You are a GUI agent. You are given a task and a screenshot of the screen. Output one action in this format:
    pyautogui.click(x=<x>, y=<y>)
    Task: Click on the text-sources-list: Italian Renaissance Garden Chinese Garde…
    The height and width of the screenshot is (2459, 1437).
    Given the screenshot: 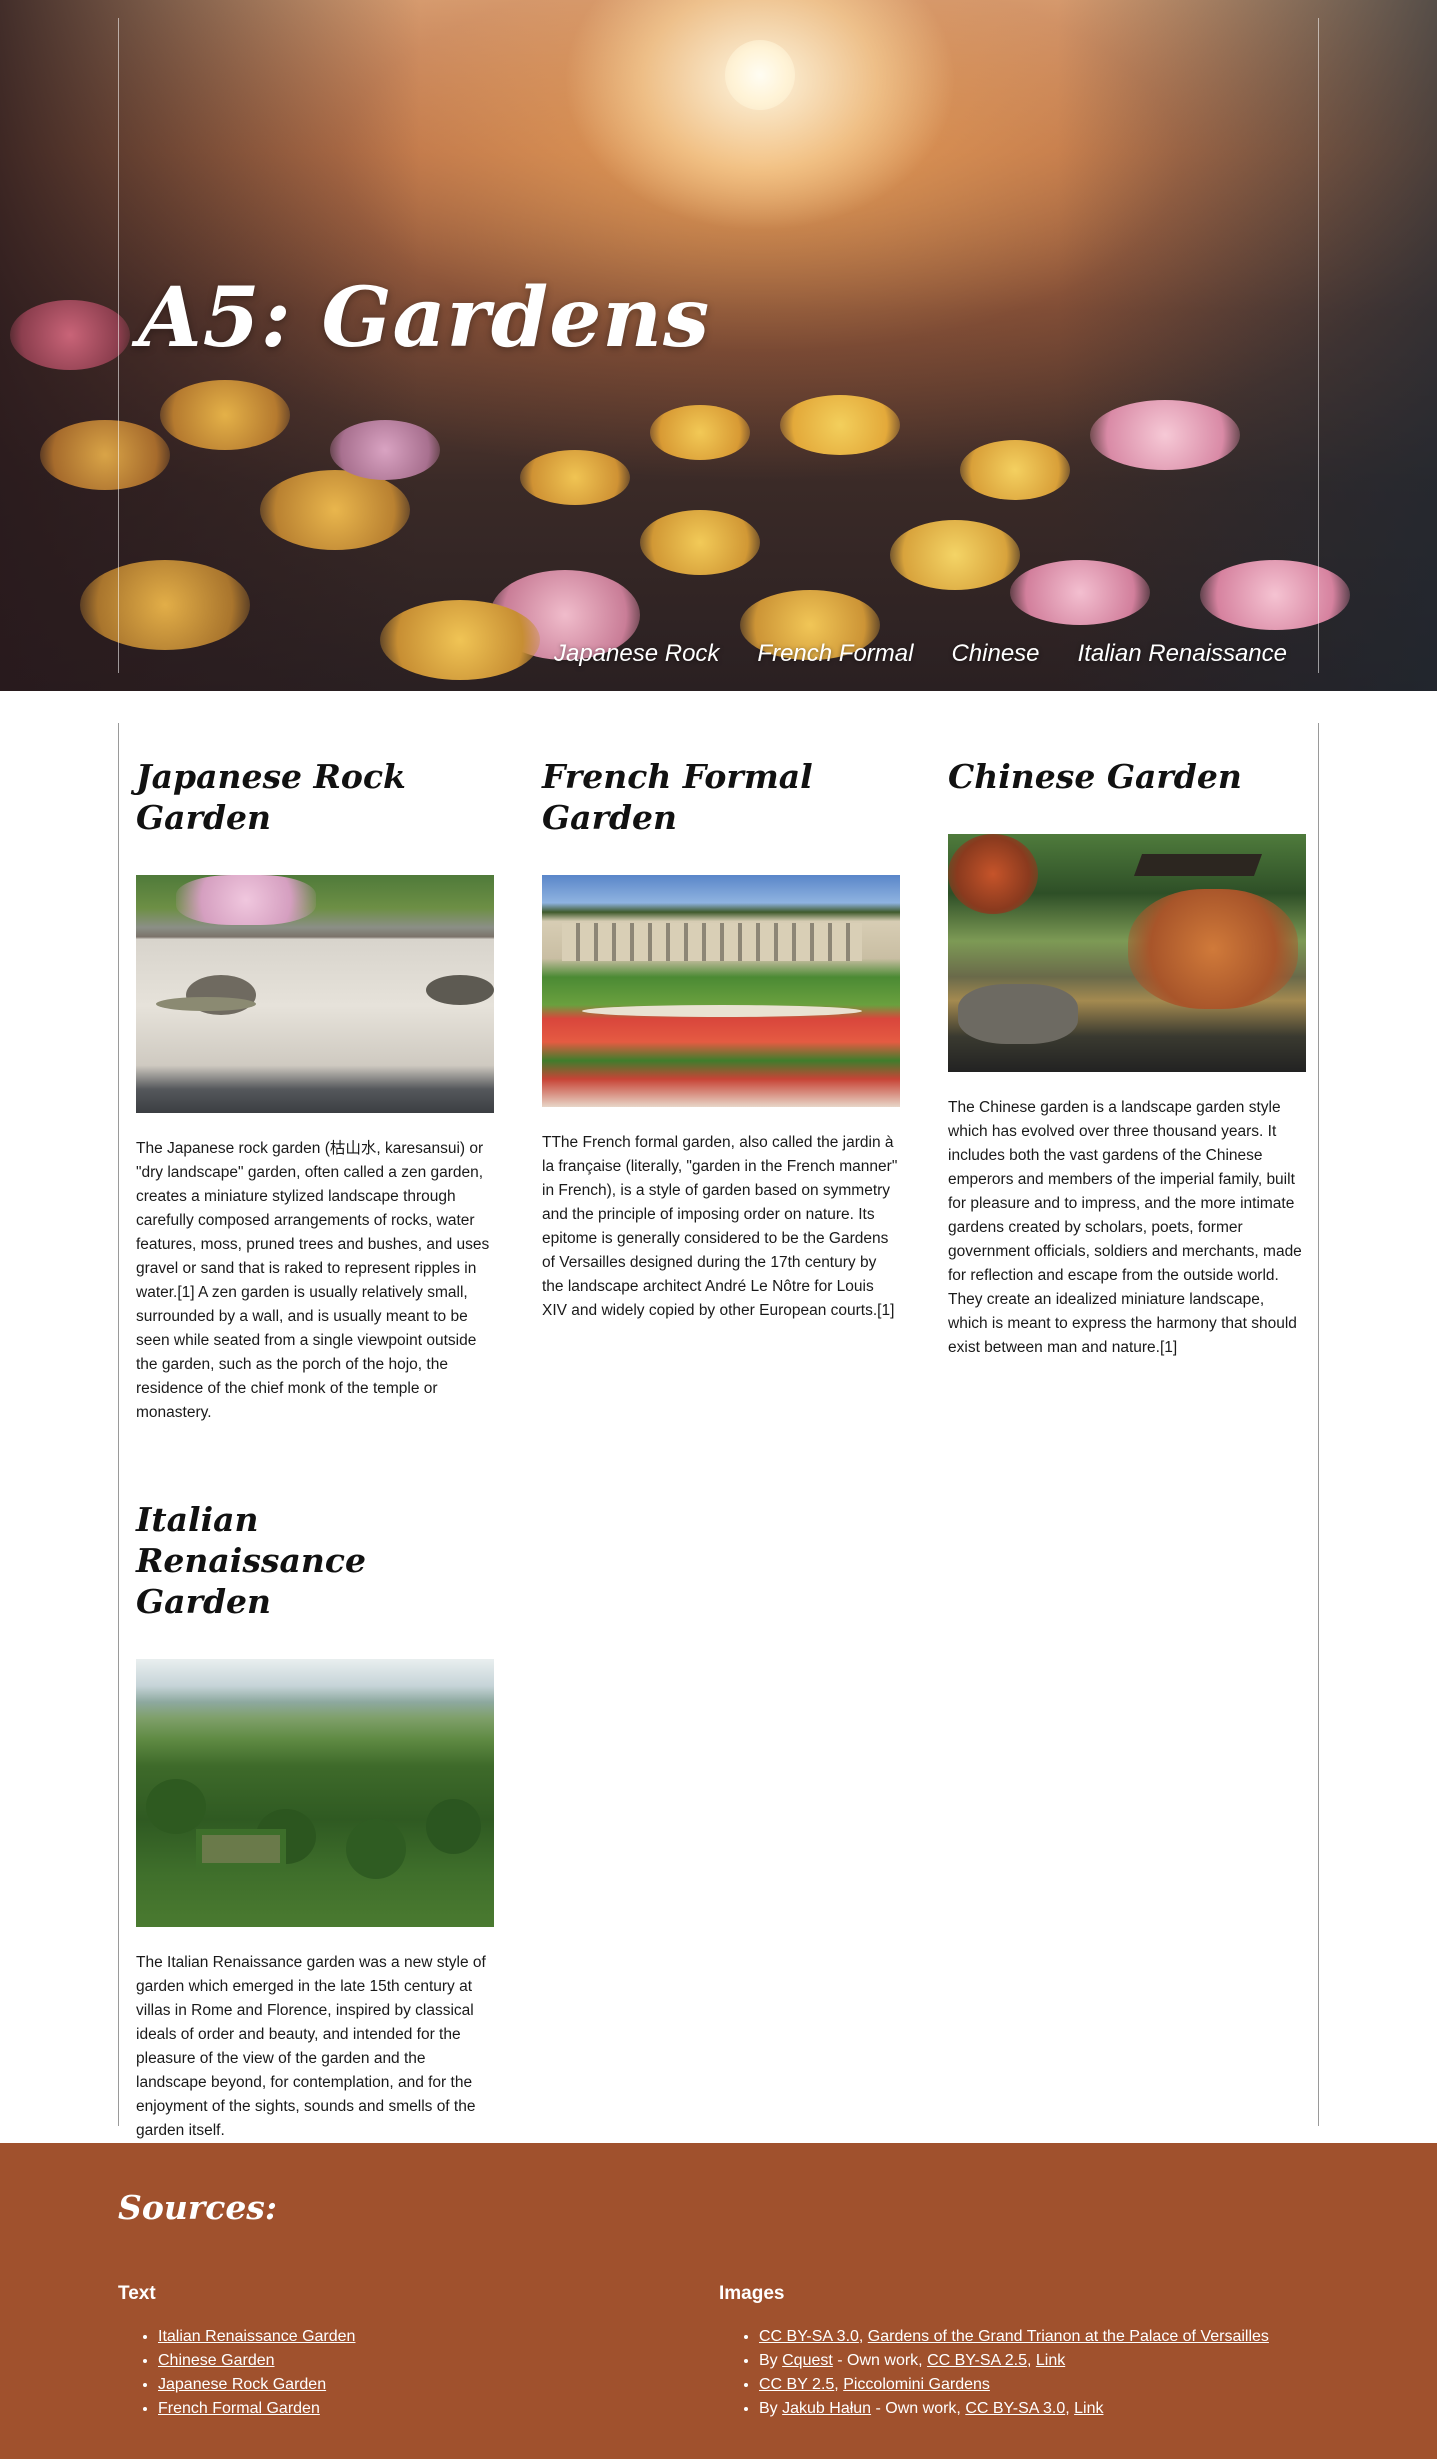 What is the action you would take?
    pyautogui.click(x=236, y=2373)
    